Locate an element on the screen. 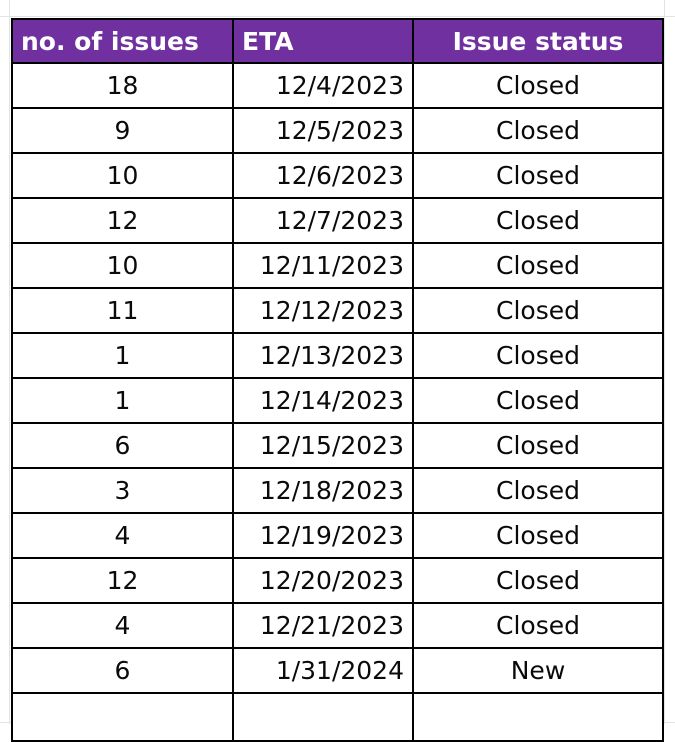 The image size is (675, 742). table-row-empty is located at coordinates (337, 717).